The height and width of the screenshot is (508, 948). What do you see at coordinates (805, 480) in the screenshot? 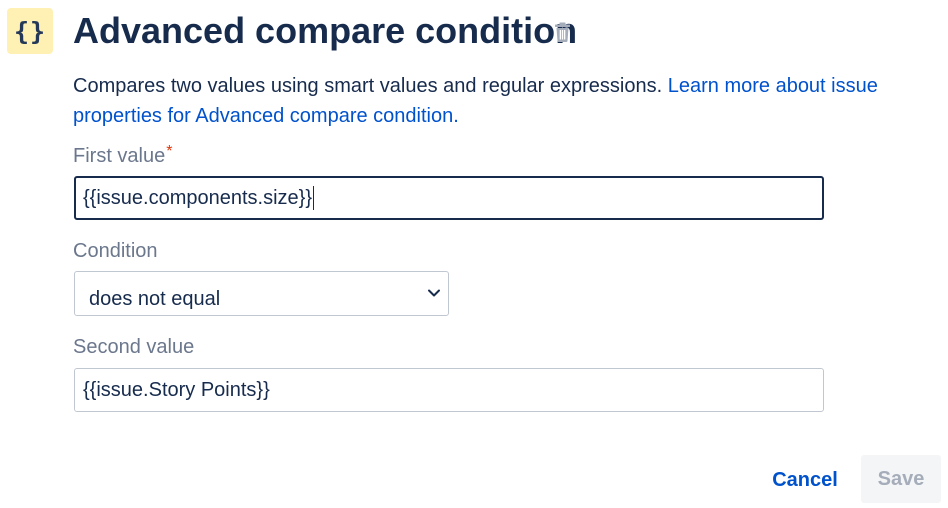
I see `cancel-button: Cancel` at bounding box center [805, 480].